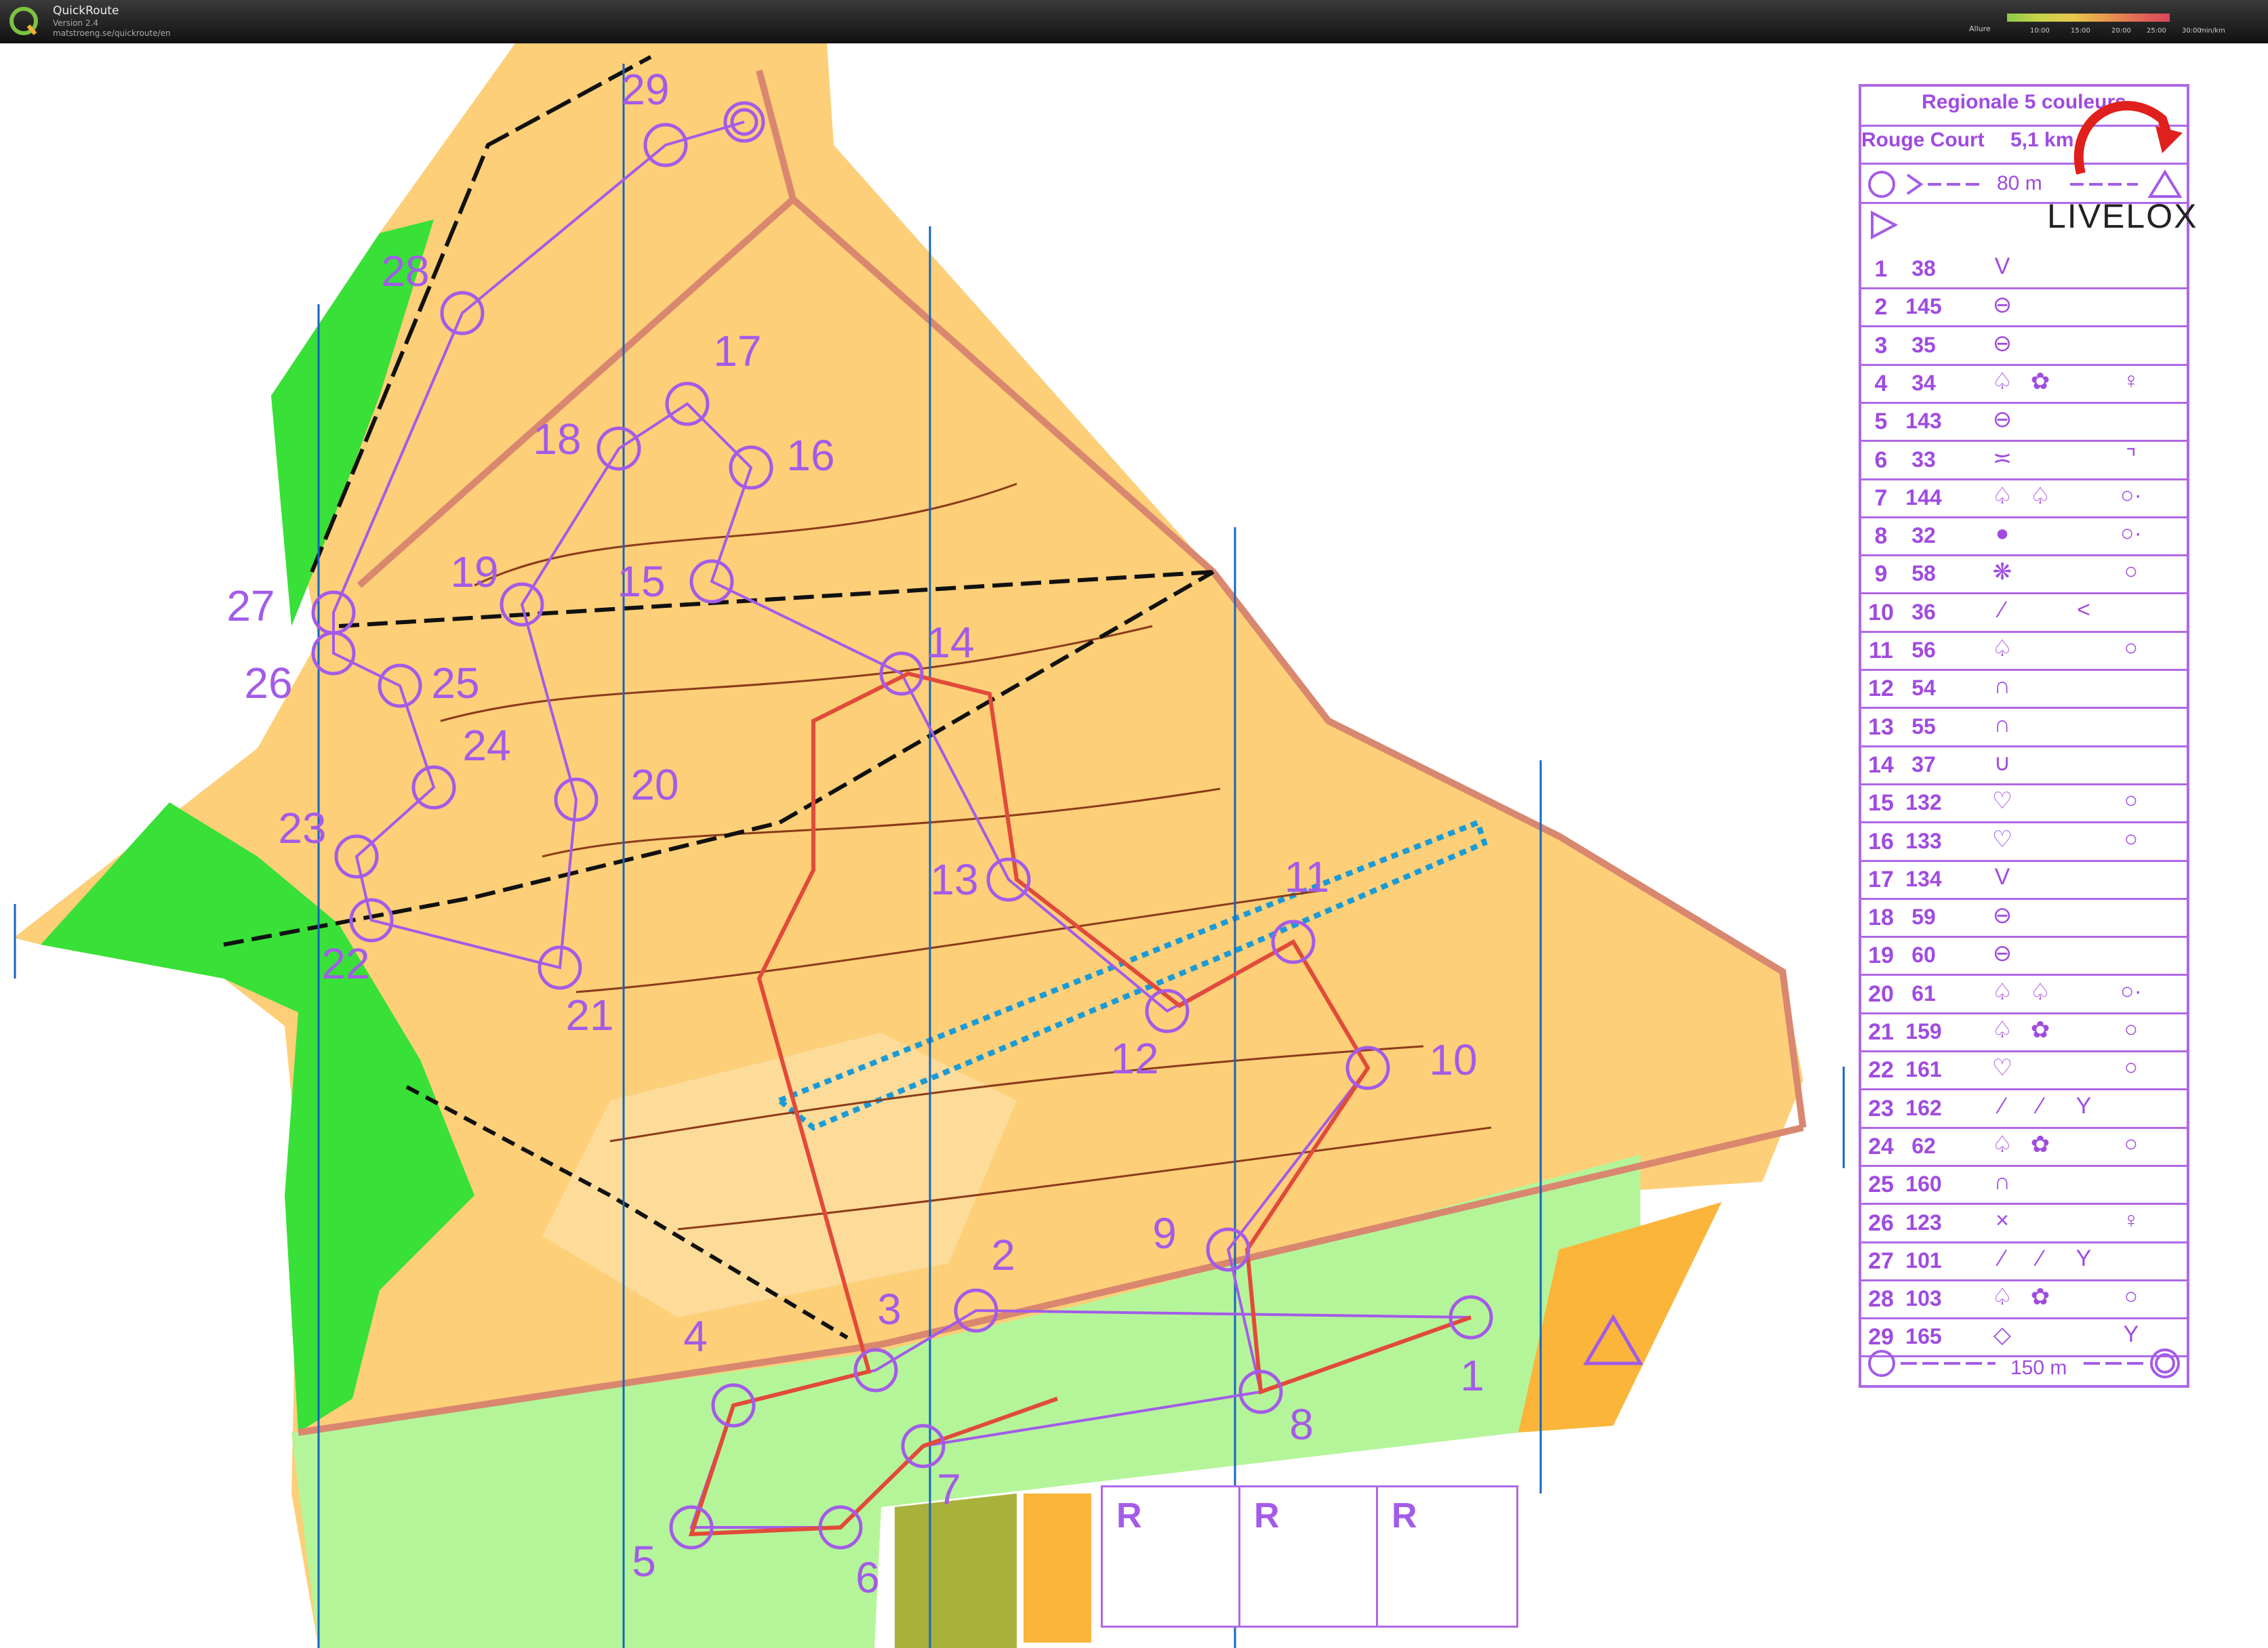 This screenshot has height=1648, width=2268. I want to click on course-name: Rouge Court, so click(1923, 140).